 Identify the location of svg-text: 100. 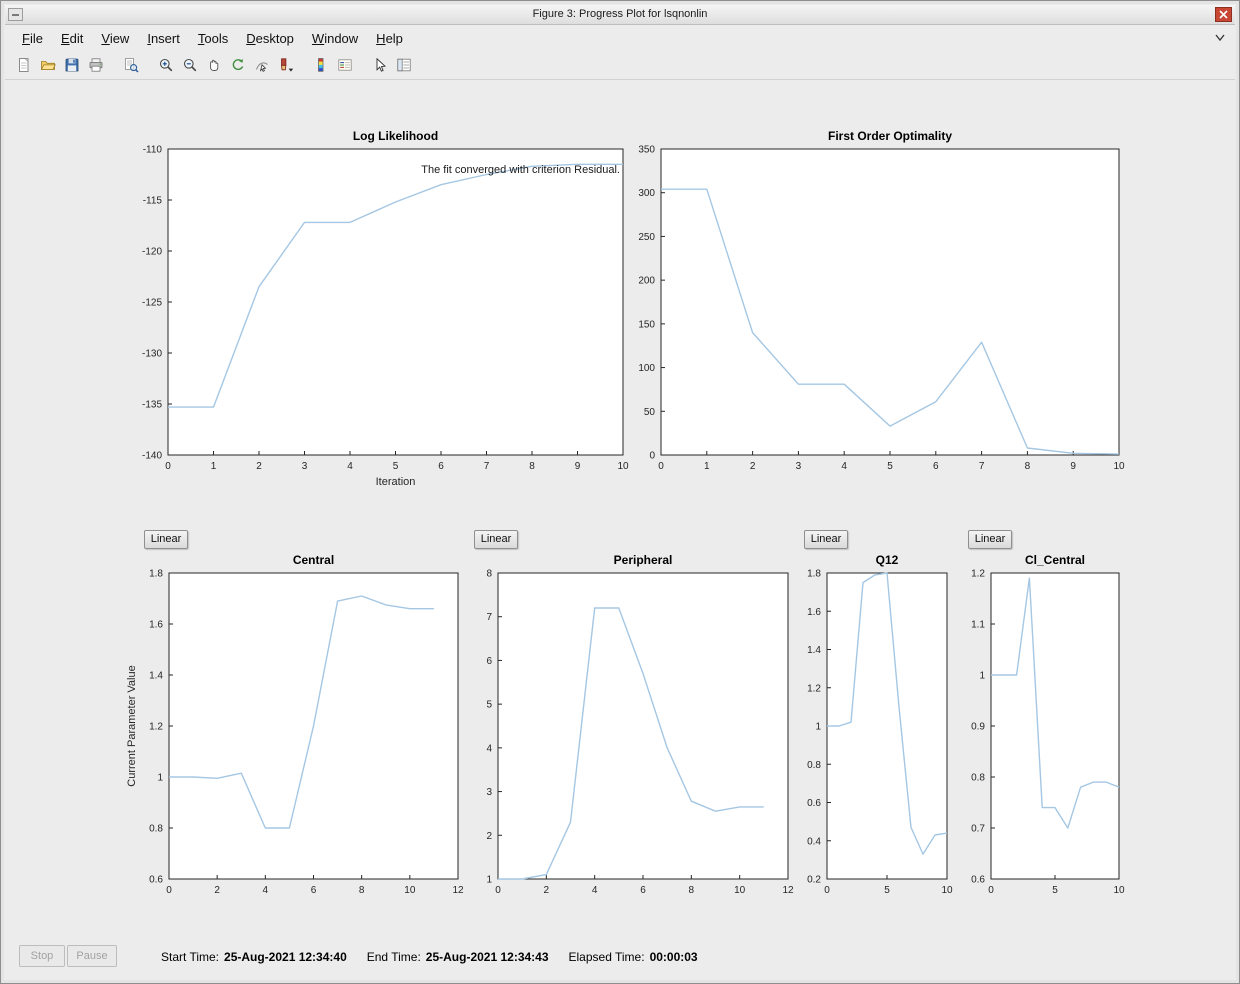
(646, 368).